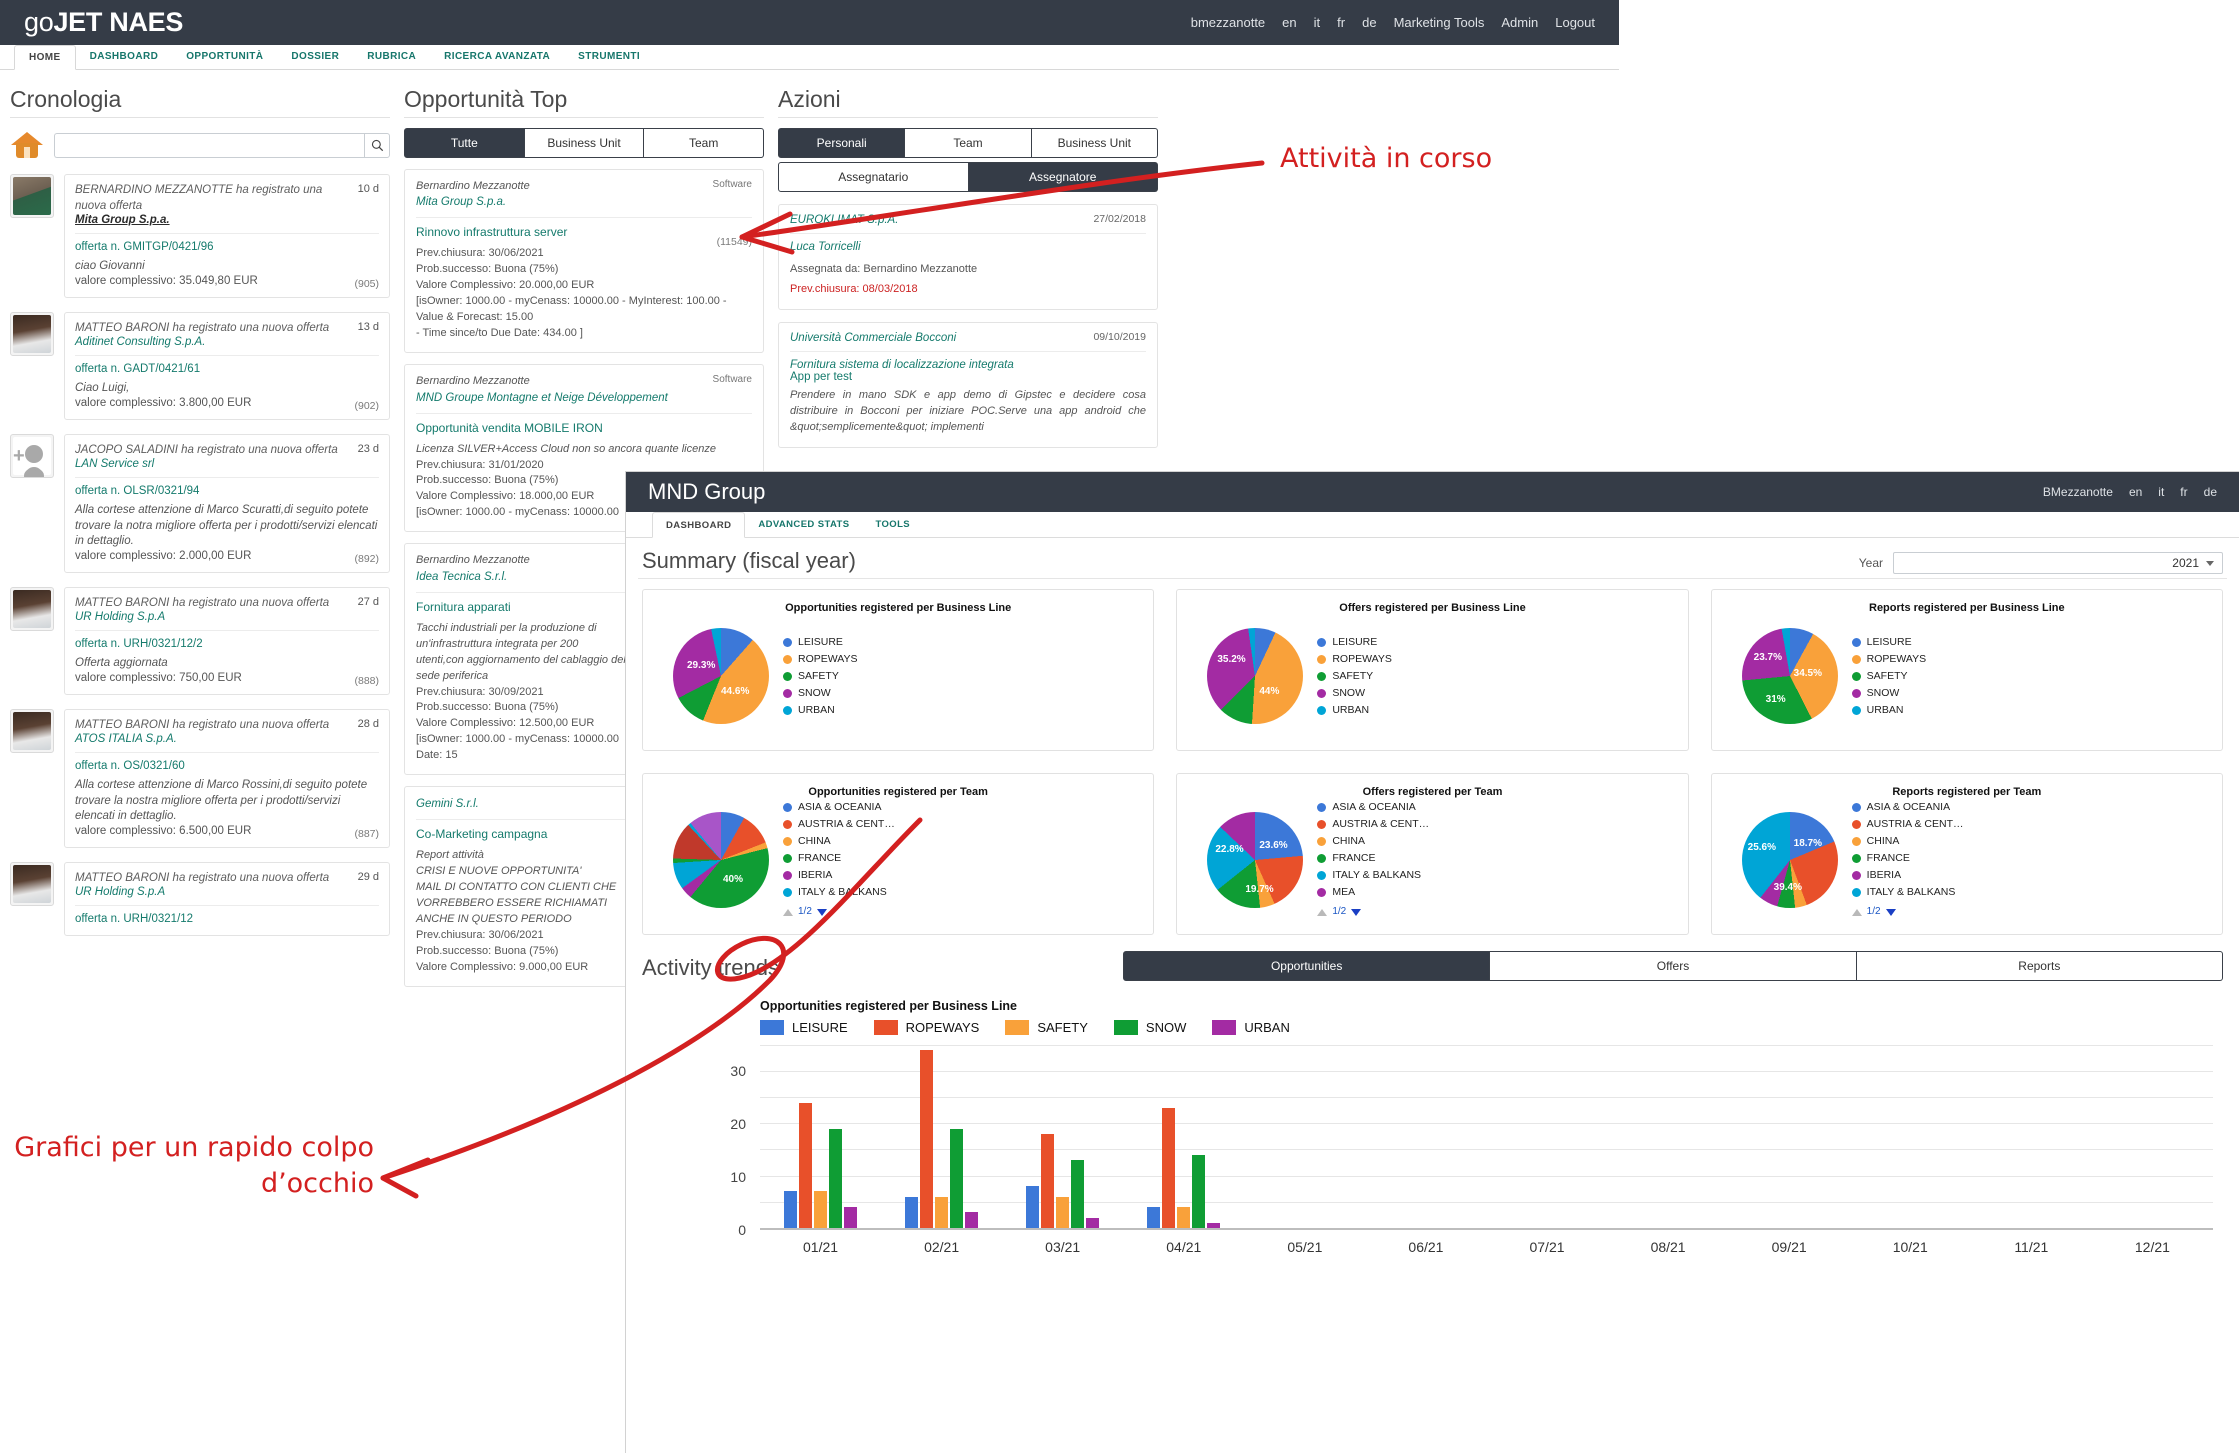 The height and width of the screenshot is (1453, 2239). What do you see at coordinates (1289, 22) in the screenshot?
I see `nav-lang-en: en` at bounding box center [1289, 22].